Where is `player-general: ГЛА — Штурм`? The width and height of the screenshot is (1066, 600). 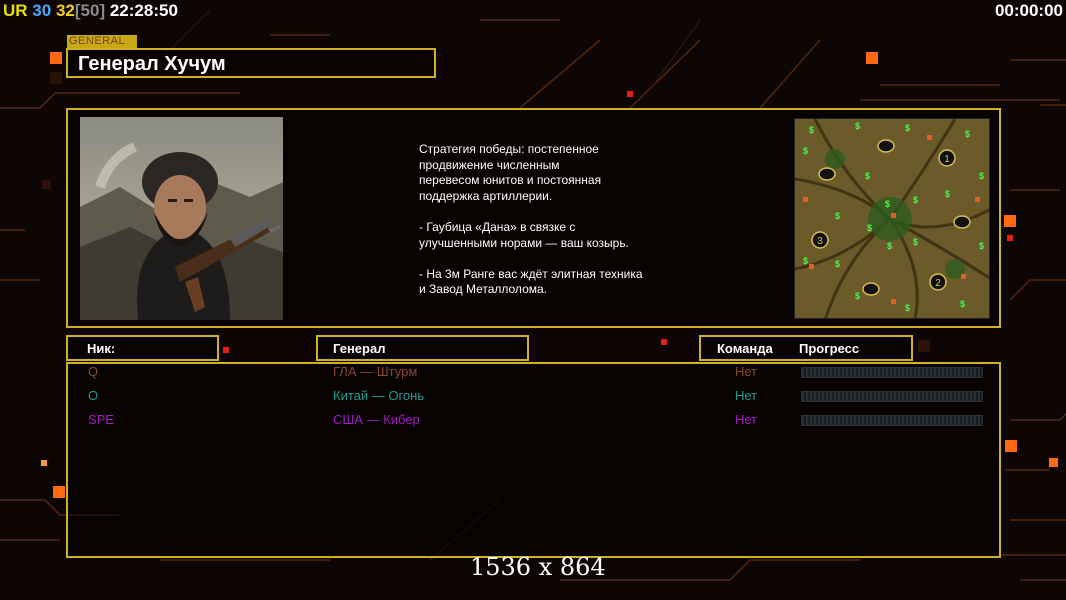
player-general: ГЛА — Штурм is located at coordinates (375, 371).